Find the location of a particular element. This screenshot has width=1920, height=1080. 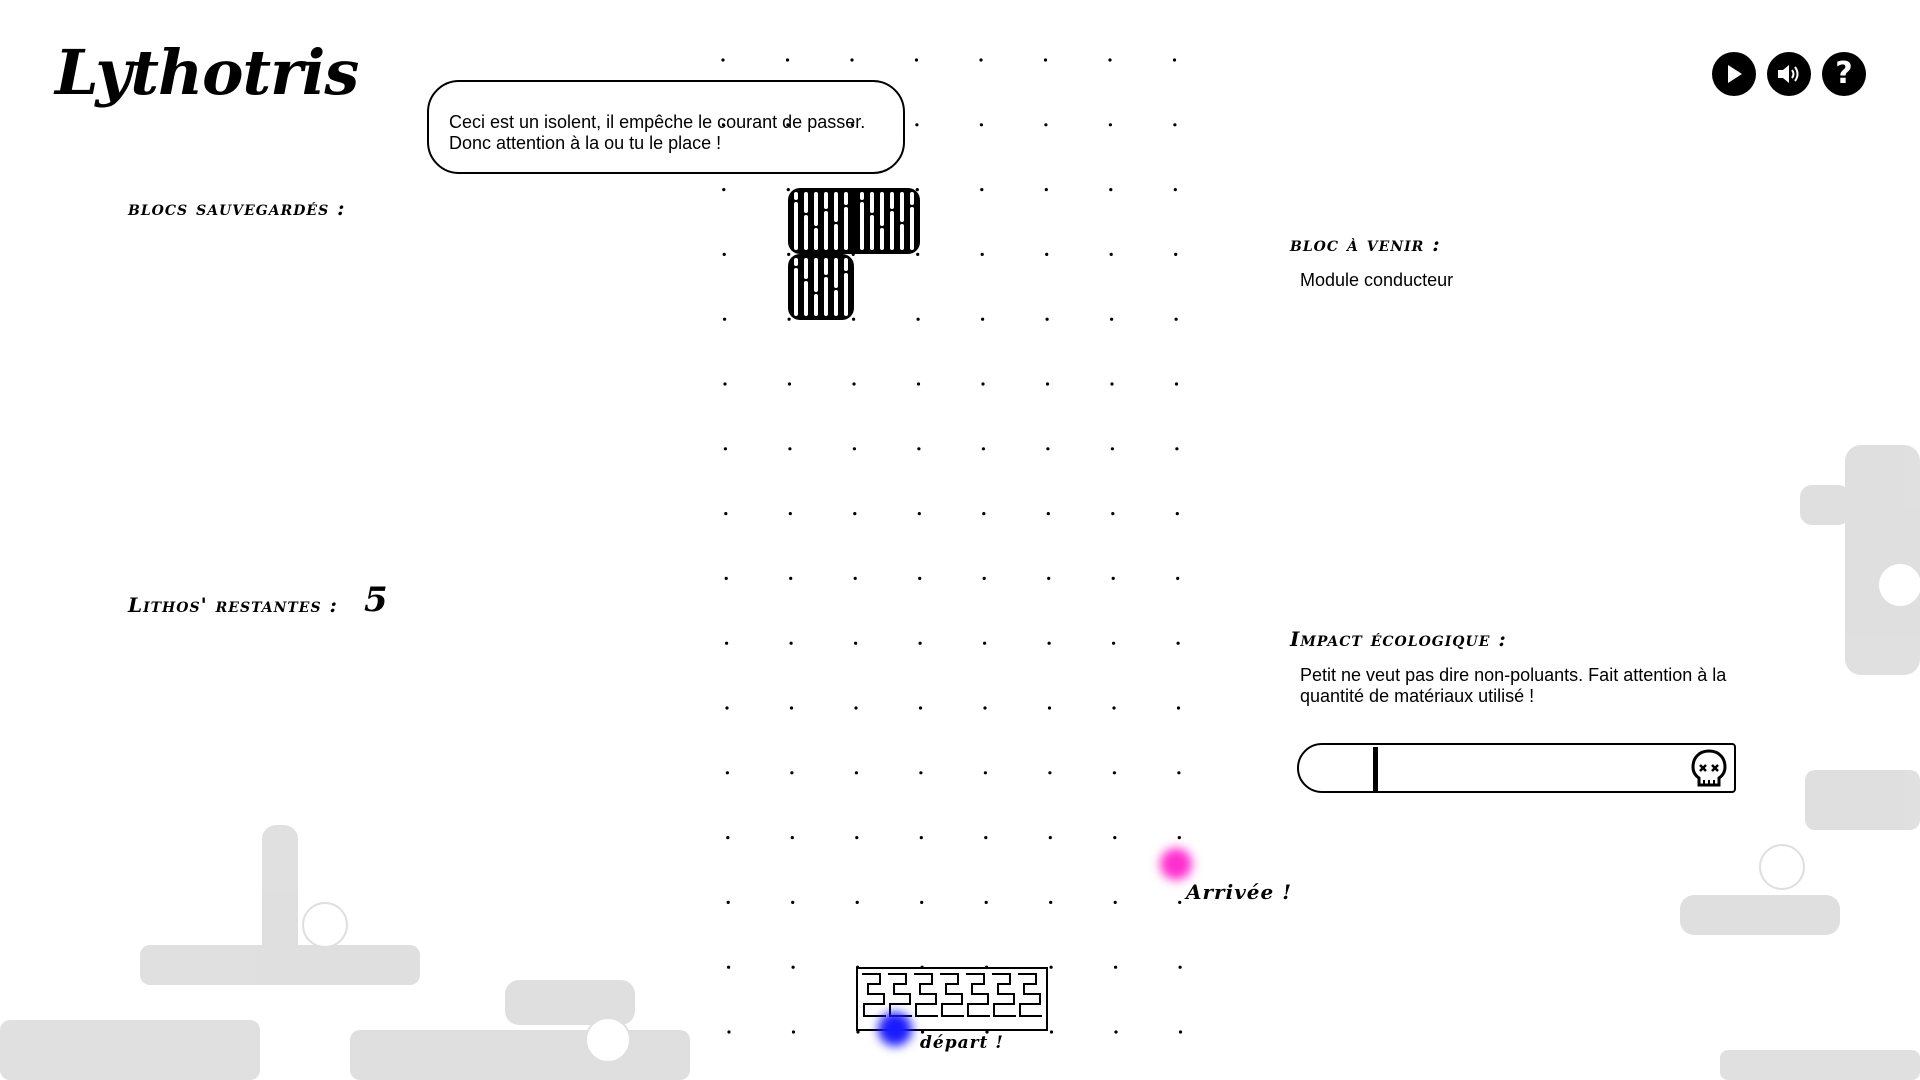

start-marker is located at coordinates (895, 1029).